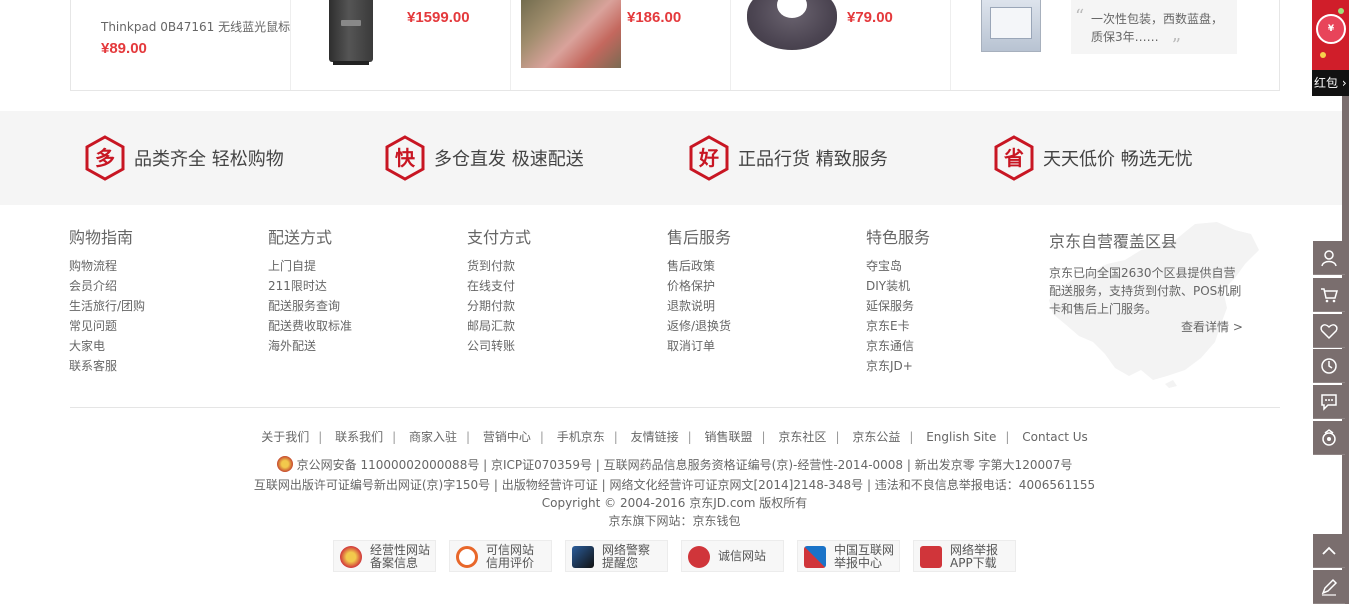 This screenshot has width=1349, height=604. Describe the element at coordinates (732, 556) in the screenshot. I see `badge-integrity-site: 诚信网站` at that location.